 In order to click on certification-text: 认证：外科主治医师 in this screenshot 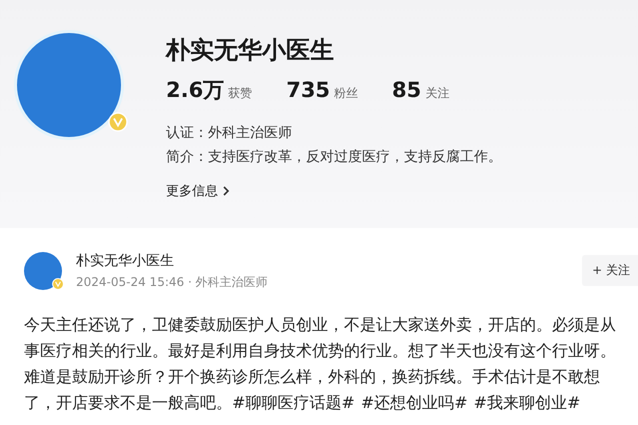, I will do `click(229, 133)`.